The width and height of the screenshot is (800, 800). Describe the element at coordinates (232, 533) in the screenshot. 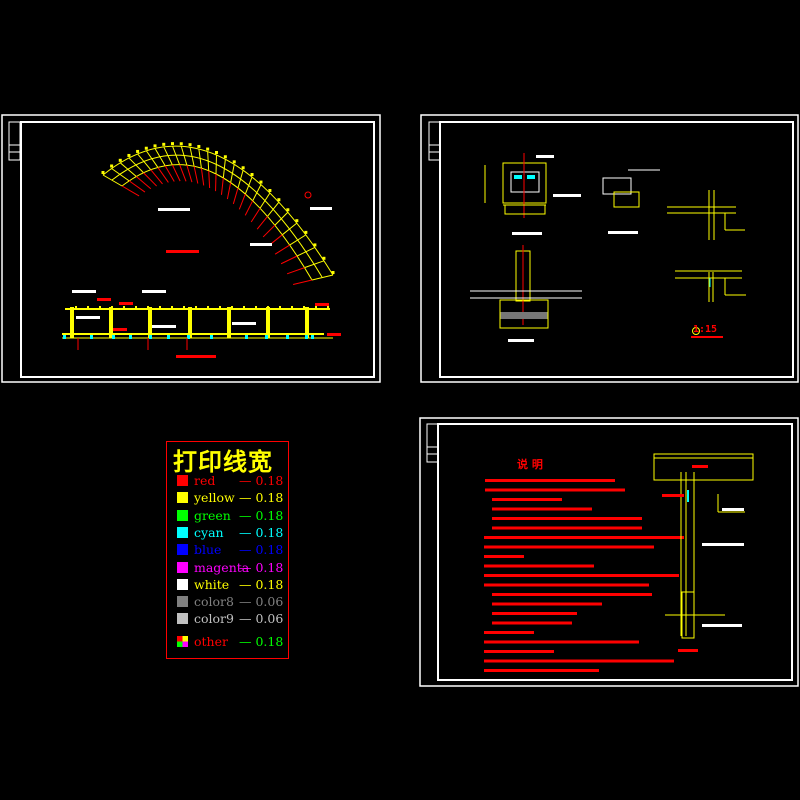

I see `legend-item-cyan: cyan — 0.18` at that location.